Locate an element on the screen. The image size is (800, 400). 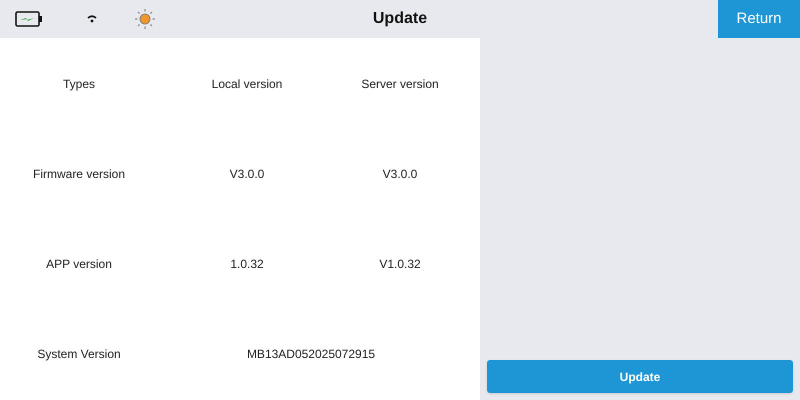
wifi-icon is located at coordinates (92, 19).